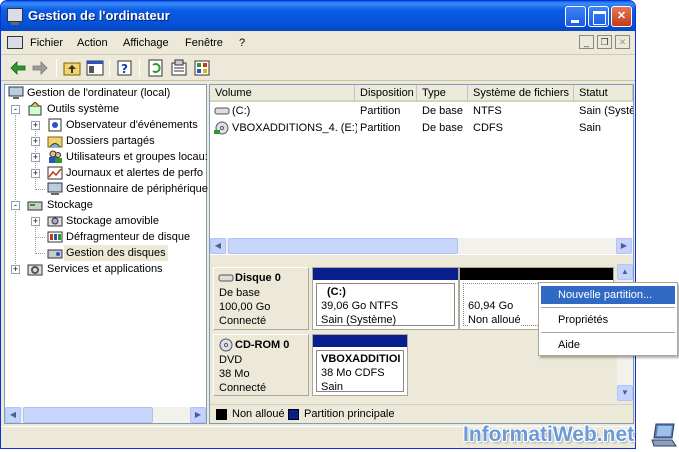 This screenshot has width=679, height=452. What do you see at coordinates (386, 93) in the screenshot?
I see `column-header-disposition: Disposition` at bounding box center [386, 93].